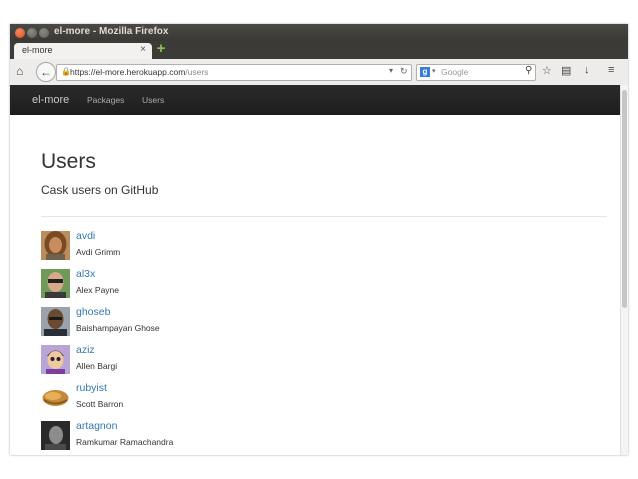  Describe the element at coordinates (404, 71) in the screenshot. I see `reload-icon: ↻` at that location.